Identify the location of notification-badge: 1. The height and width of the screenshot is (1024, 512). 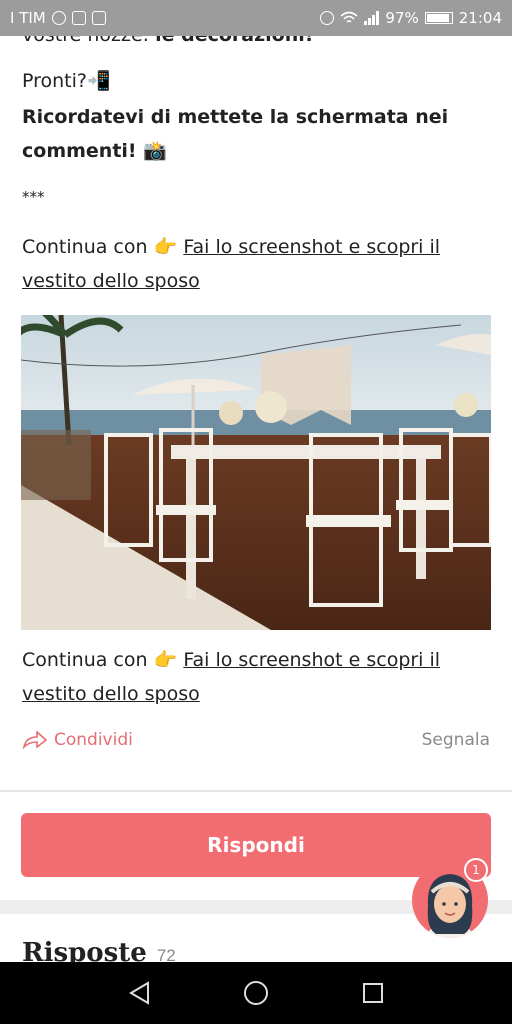
(476, 870).